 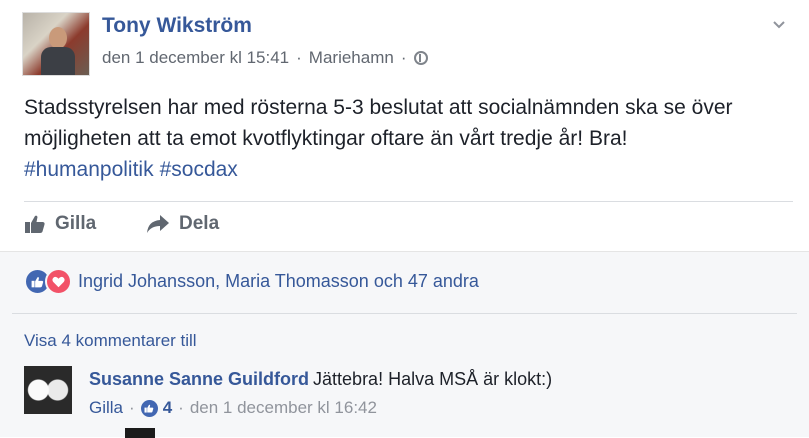 I want to click on comment-actions: Gilla · 4 · den 1 december kl 16:42, so click(x=233, y=408).